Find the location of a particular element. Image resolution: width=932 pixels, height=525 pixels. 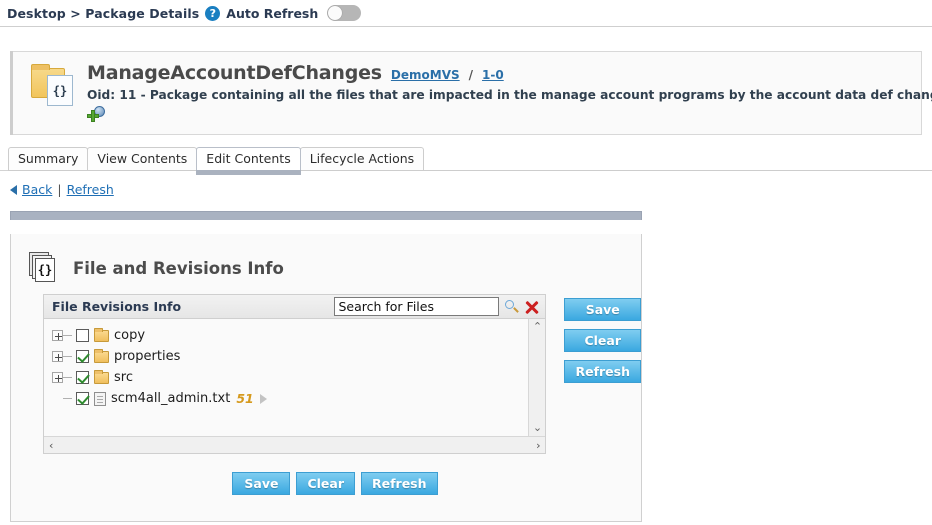

scroll-down-icon: ⌄ is located at coordinates (537, 427).